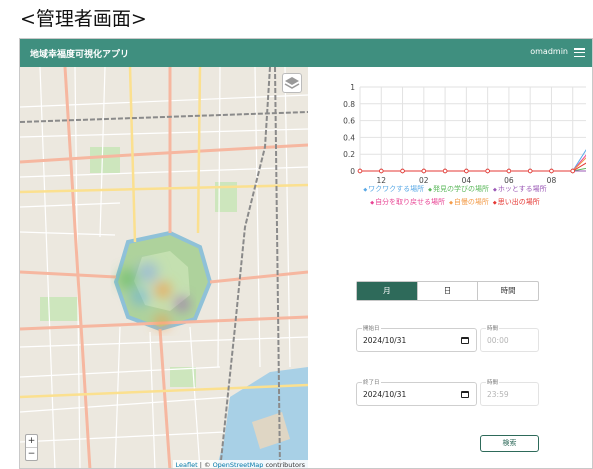 This screenshot has width=593, height=469. What do you see at coordinates (498, 394) in the screenshot?
I see `end-time-value: 23:59` at bounding box center [498, 394].